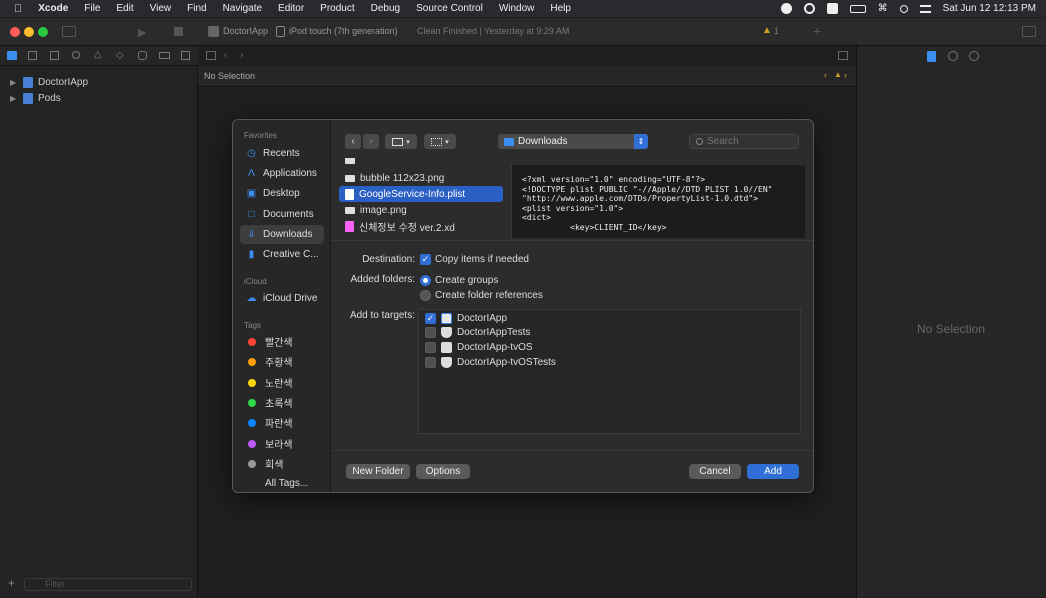 The width and height of the screenshot is (1046, 598). I want to click on sidebar-item-documents: □ Documents, so click(282, 214).